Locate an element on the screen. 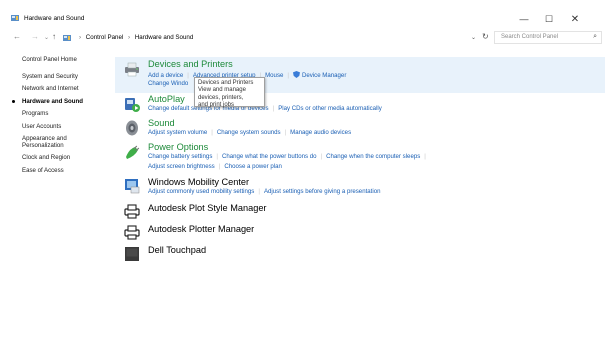 This screenshot has width=605, height=348. change-windows-cd-link: Change Windo is located at coordinates (168, 83).